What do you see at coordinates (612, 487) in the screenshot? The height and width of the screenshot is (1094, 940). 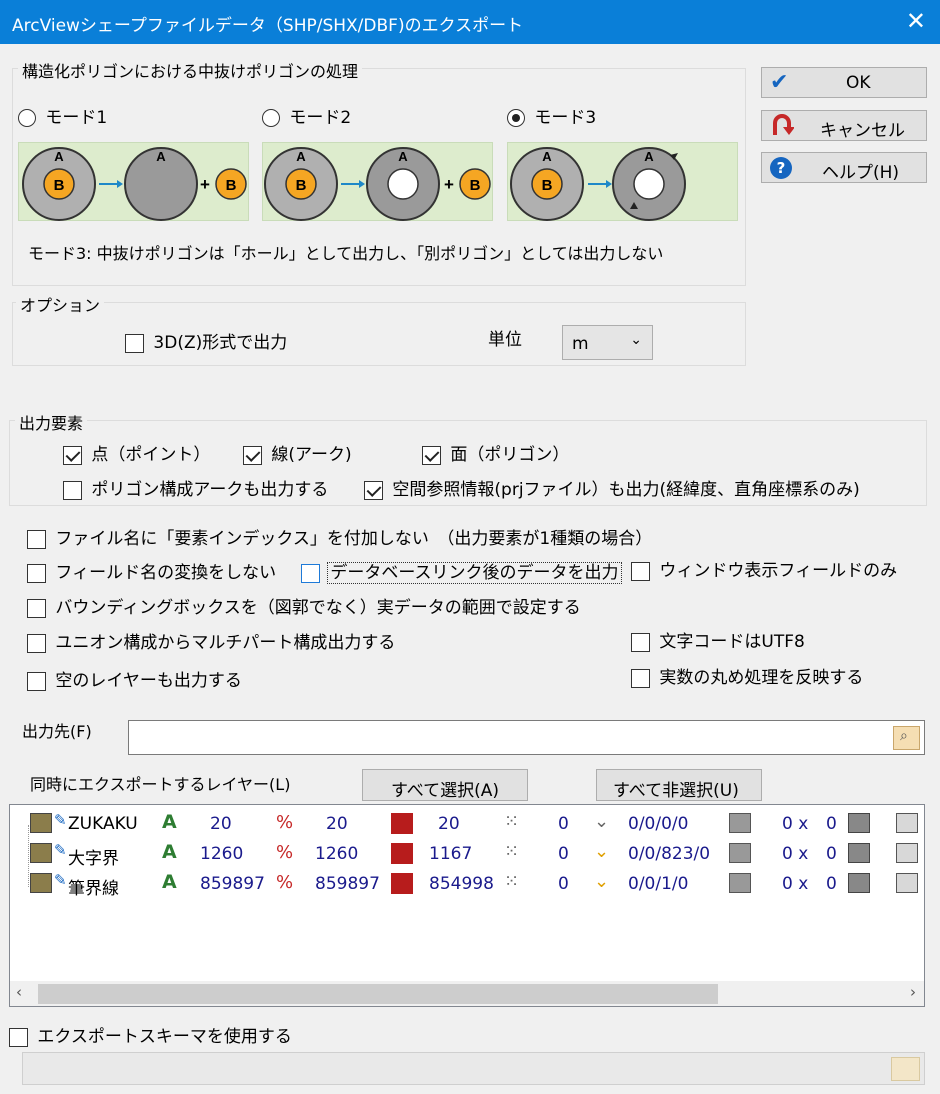 I see `prj-option: 空間参照情報(prjファイル）も出力(経緯度、直角座標系のみ)` at bounding box center [612, 487].